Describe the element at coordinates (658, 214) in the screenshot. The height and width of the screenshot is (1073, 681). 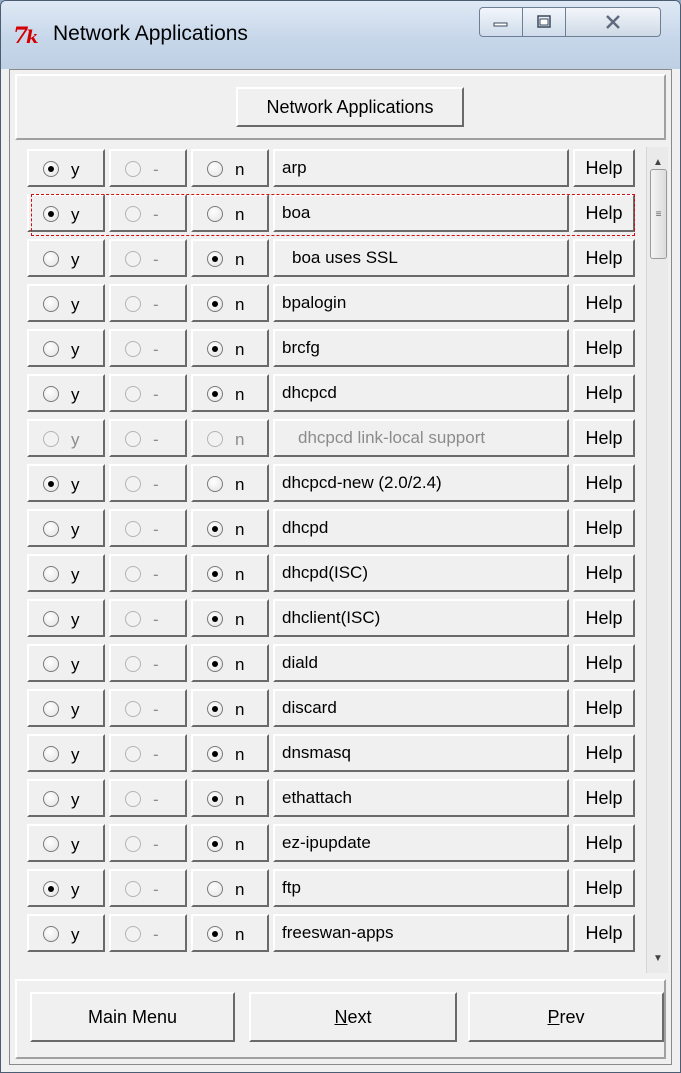
I see `scroll-thumb: ≡` at that location.